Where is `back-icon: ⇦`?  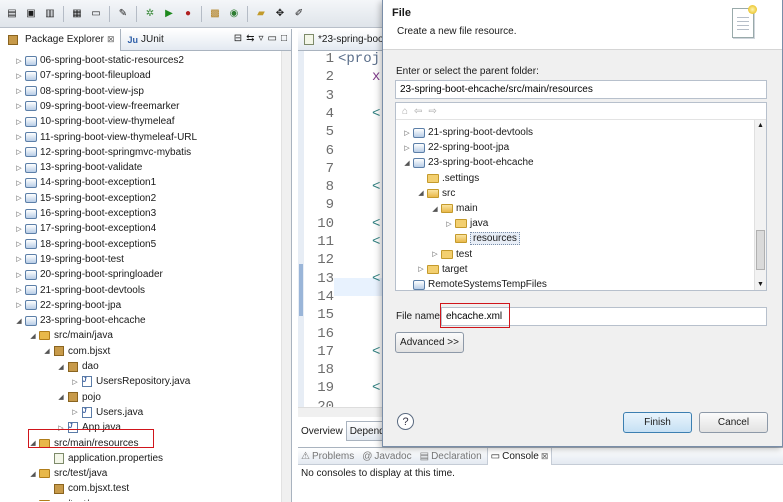
back-icon: ⇦ is located at coordinates (418, 111).